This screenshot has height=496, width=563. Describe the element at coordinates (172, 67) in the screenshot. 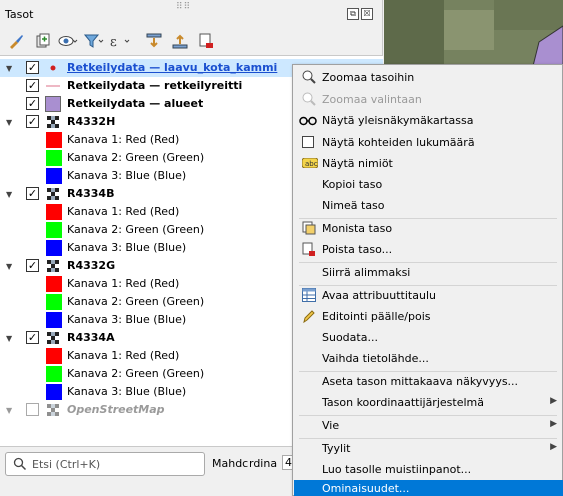

I see `layer-label: Retkeilydata — laavu_kota_kammi` at that location.